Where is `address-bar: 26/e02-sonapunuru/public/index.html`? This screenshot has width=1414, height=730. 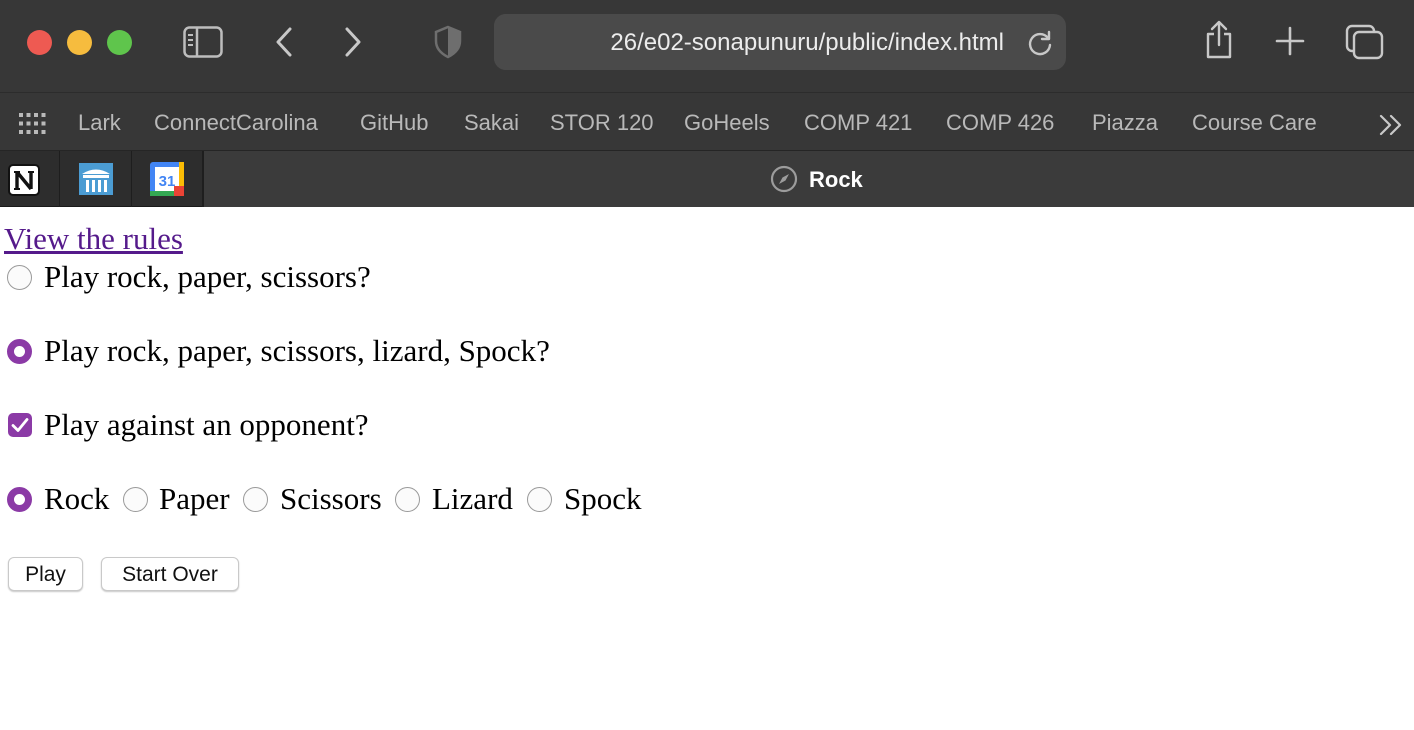 address-bar: 26/e02-sonapunuru/public/index.html is located at coordinates (780, 42).